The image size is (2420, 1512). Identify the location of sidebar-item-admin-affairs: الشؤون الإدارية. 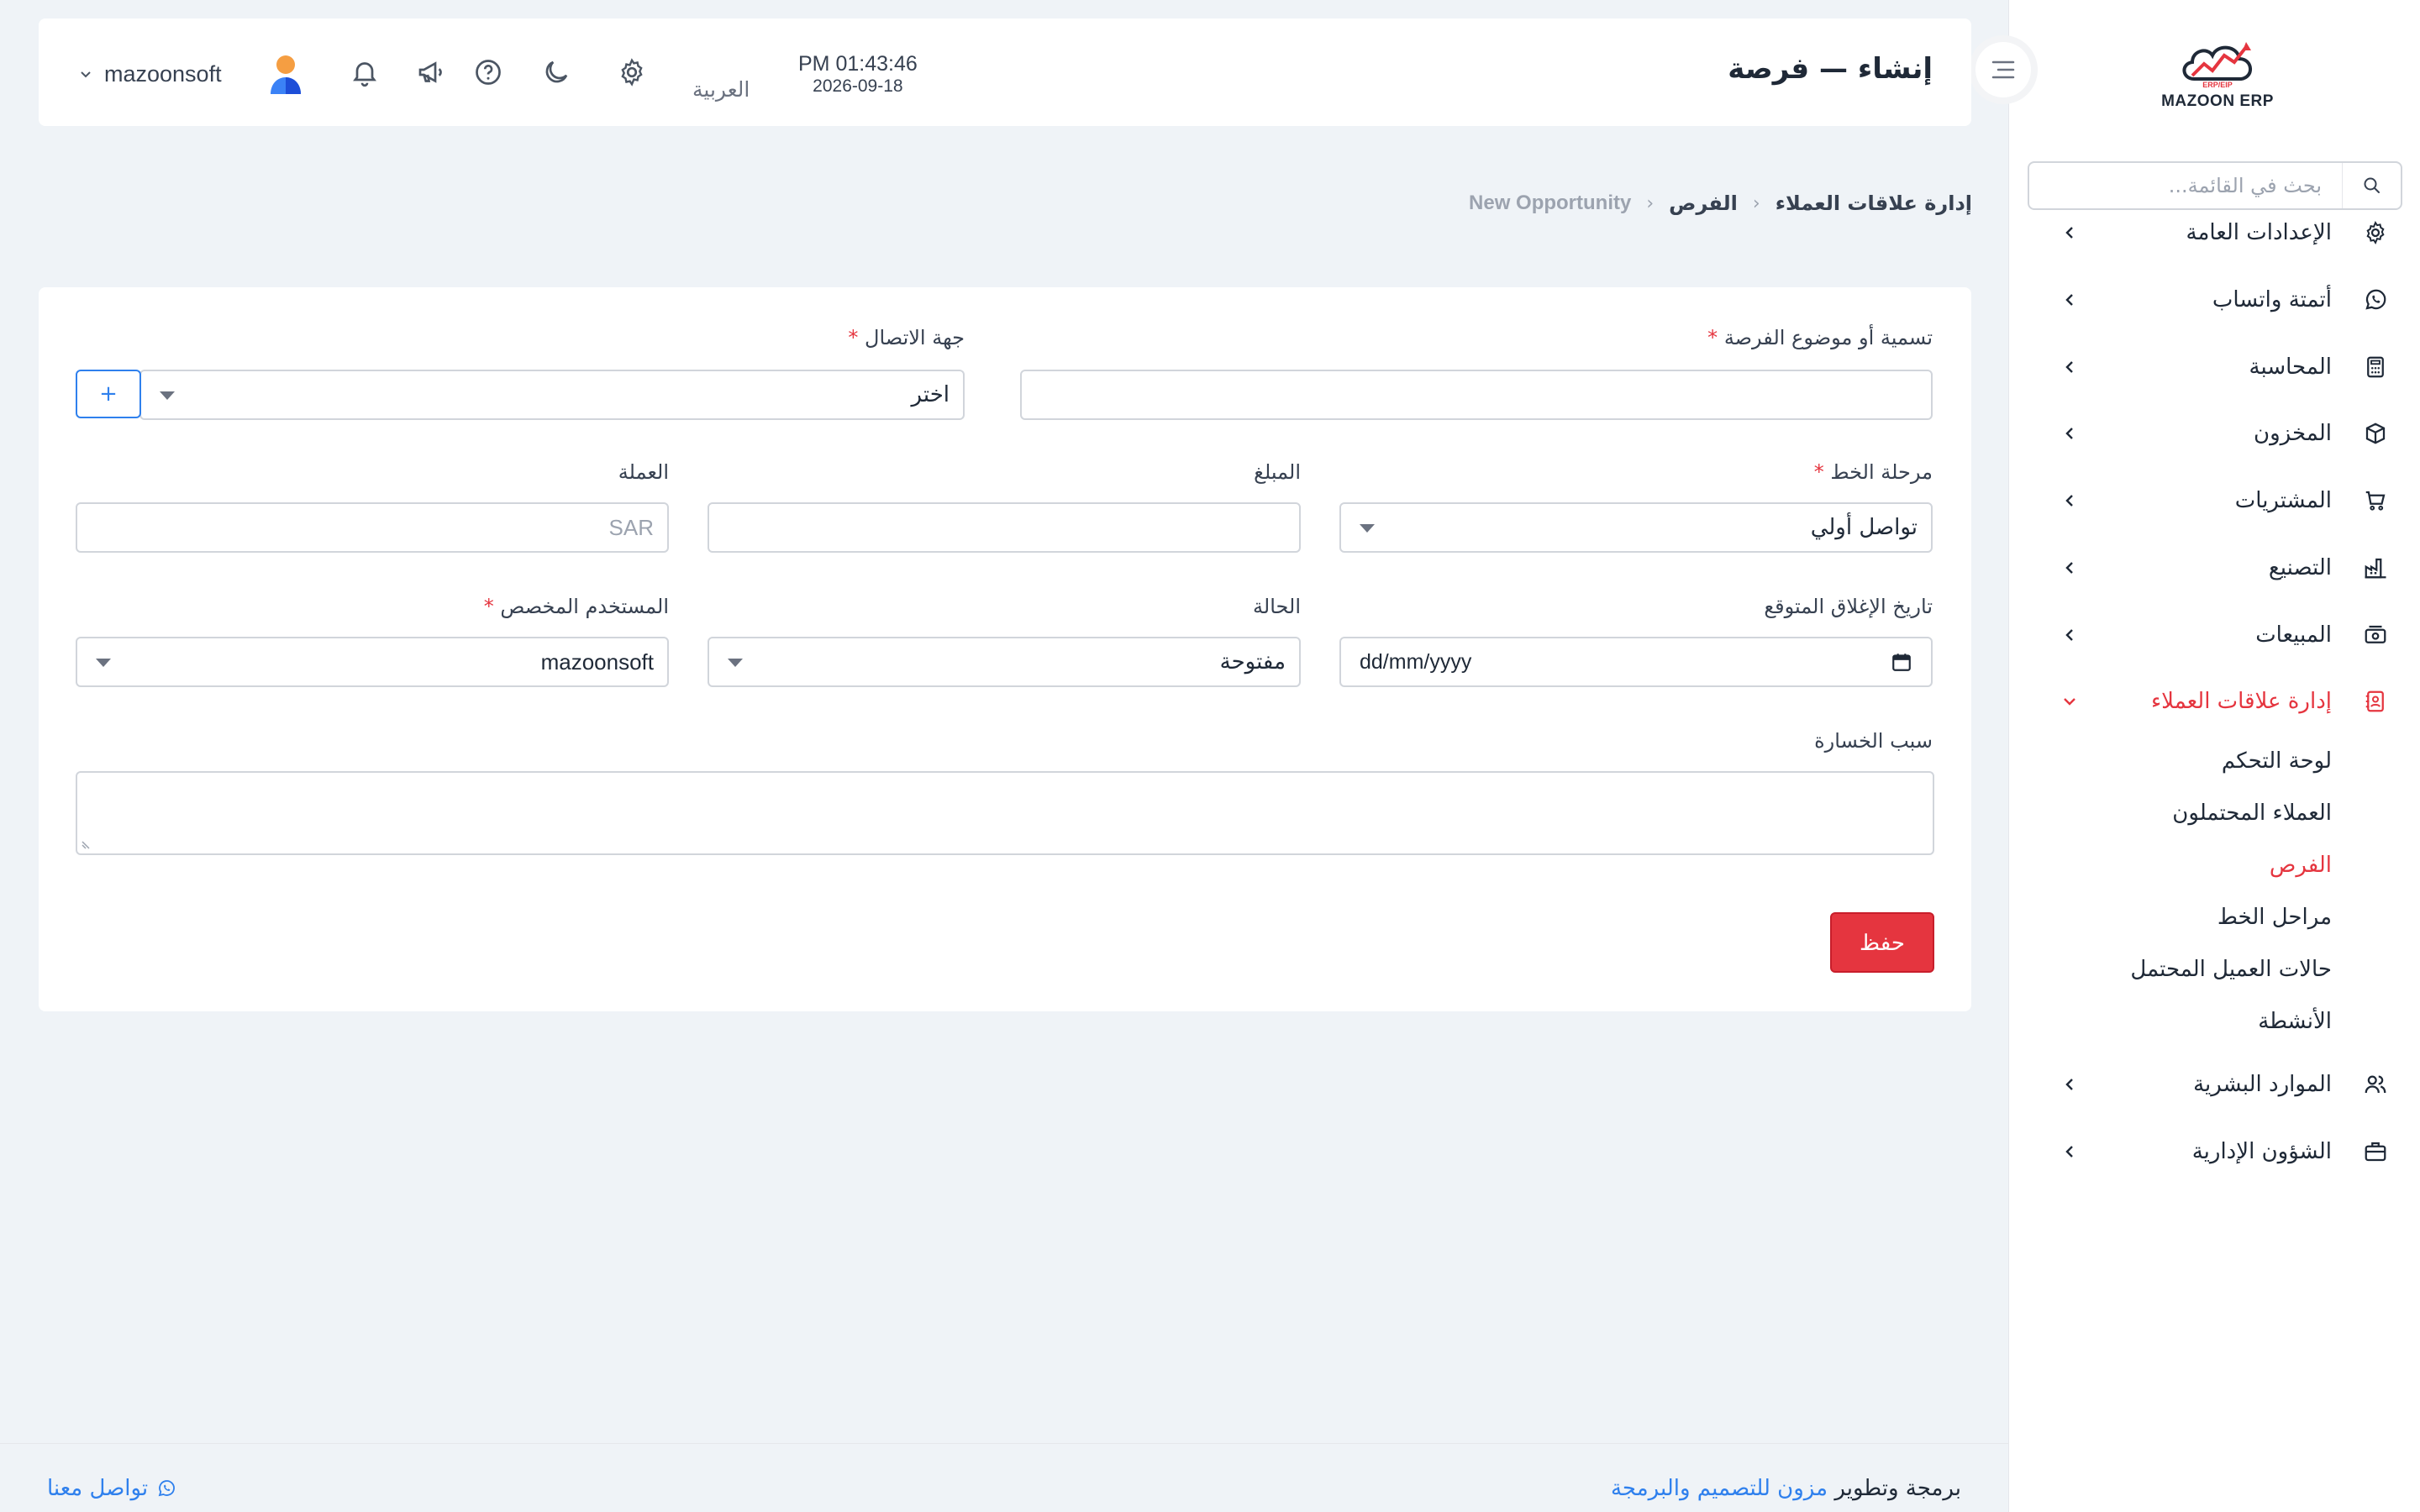
(2214, 1151).